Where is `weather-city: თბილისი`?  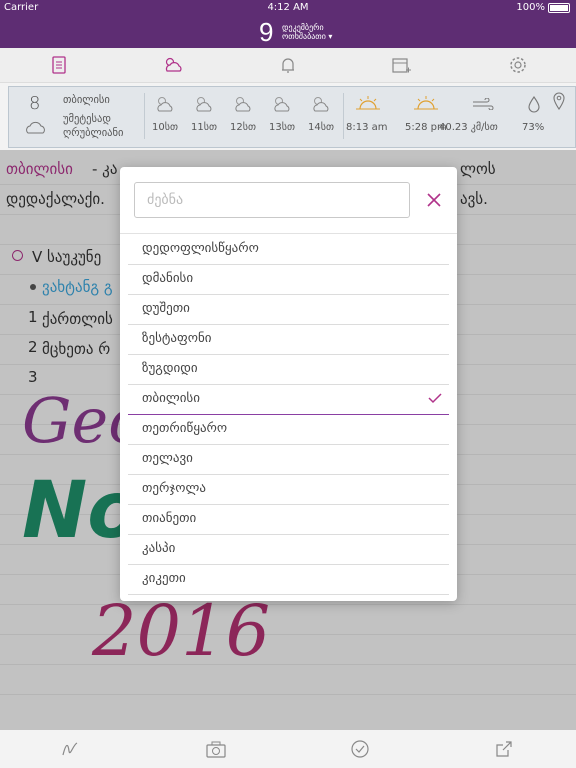
weather-city: თბილისი is located at coordinates (86, 100).